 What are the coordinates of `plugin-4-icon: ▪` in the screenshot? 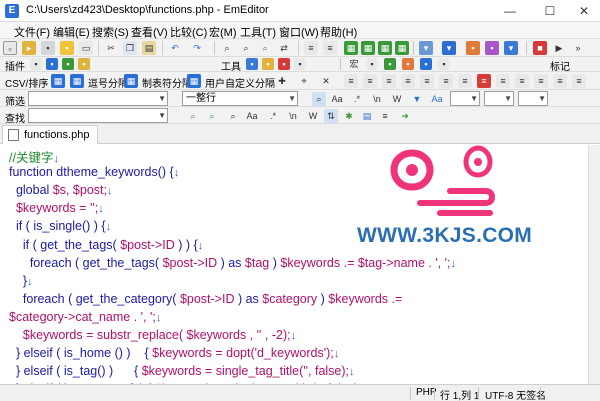 It's located at (84, 64).